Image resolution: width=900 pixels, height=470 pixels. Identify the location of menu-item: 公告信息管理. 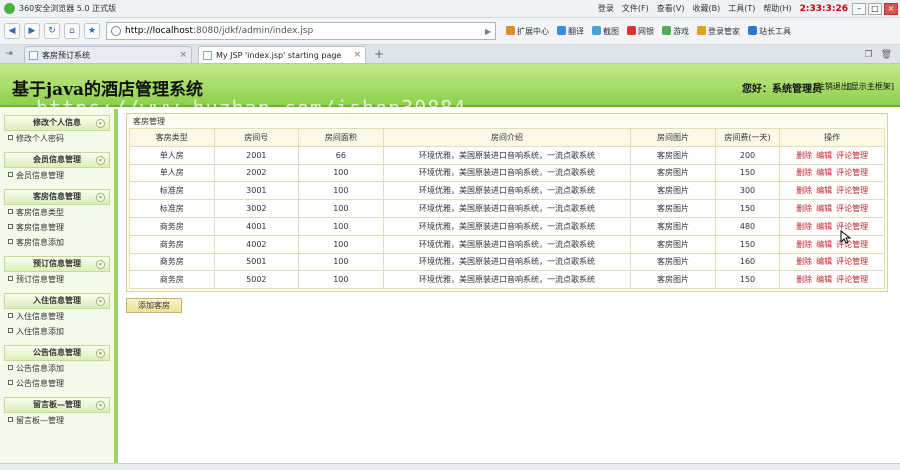
(57, 383).